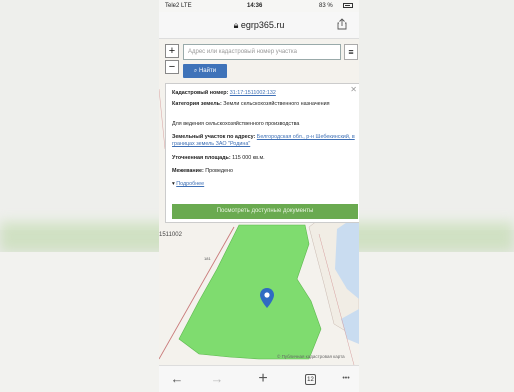 The height and width of the screenshot is (392, 514). I want to click on category-value: Земли сельскохозяйственного назначения, so click(276, 104).